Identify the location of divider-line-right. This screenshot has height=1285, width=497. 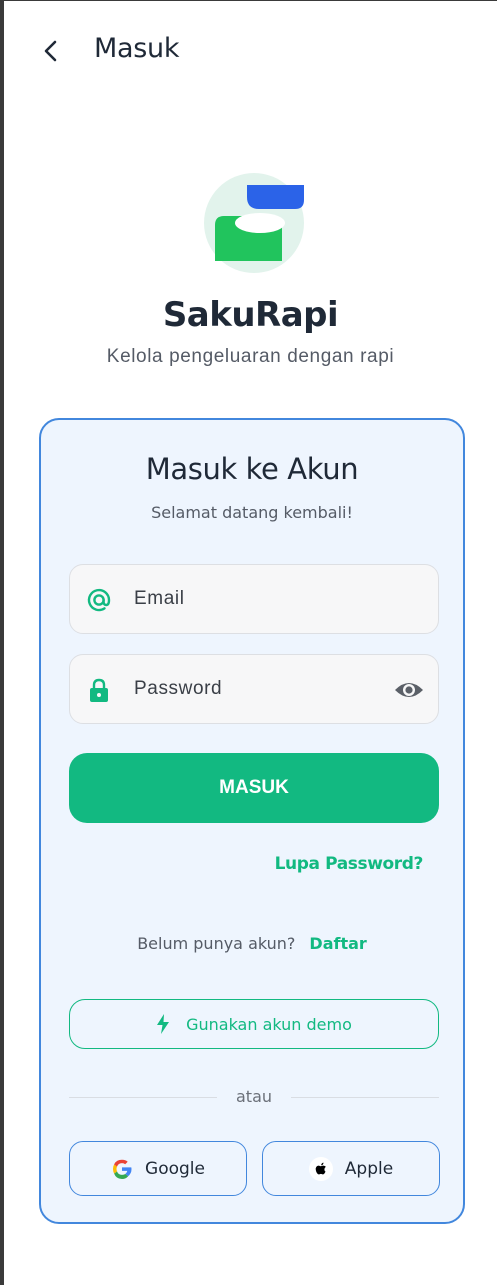
(365, 1097).